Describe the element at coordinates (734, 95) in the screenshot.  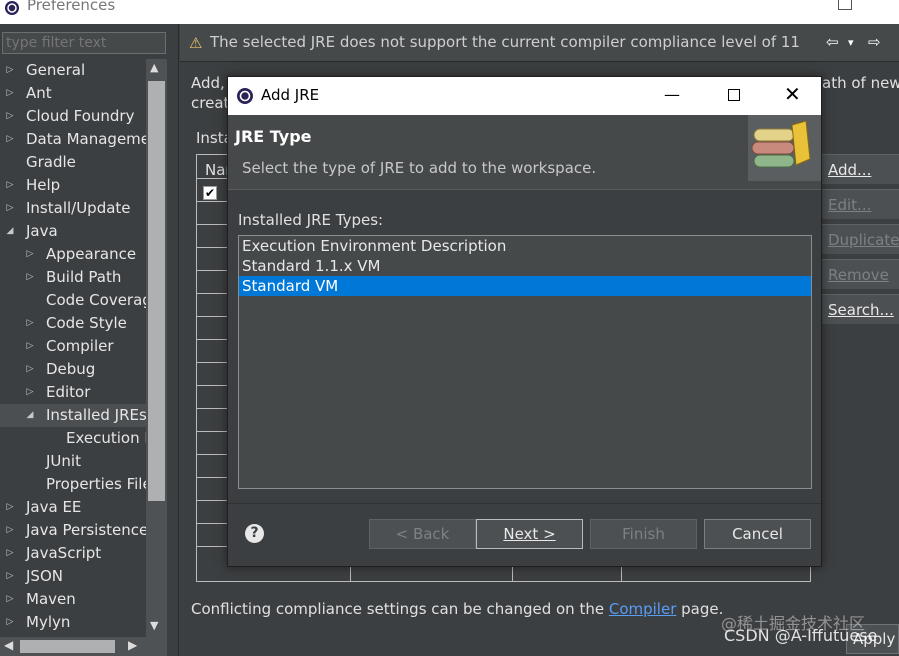
I see `maximize-icon` at that location.